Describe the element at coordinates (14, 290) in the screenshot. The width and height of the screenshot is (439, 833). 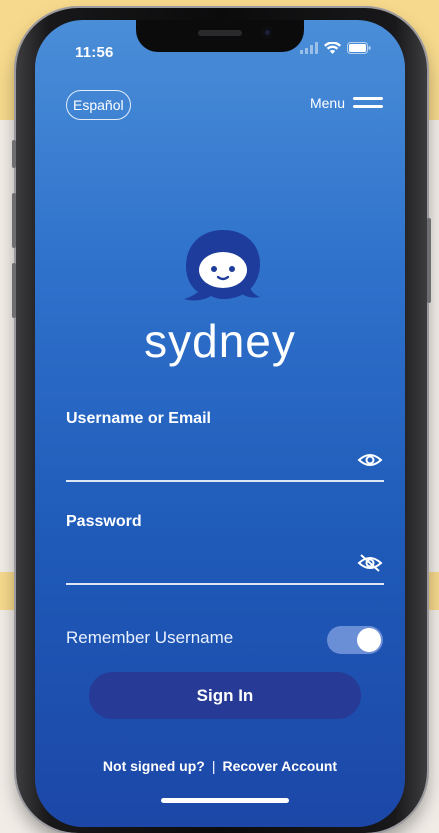
I see `volume-down-button` at that location.